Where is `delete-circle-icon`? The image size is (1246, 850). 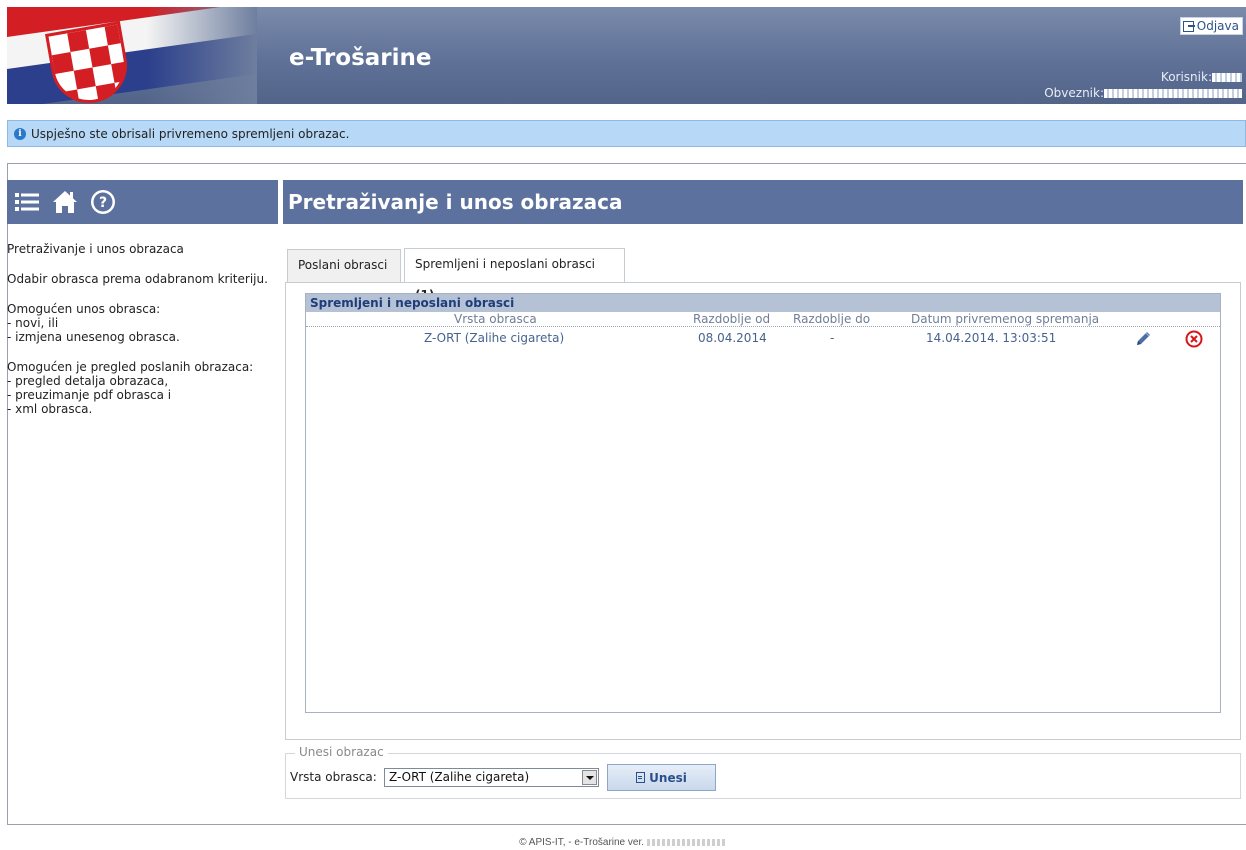
delete-circle-icon is located at coordinates (1194, 340).